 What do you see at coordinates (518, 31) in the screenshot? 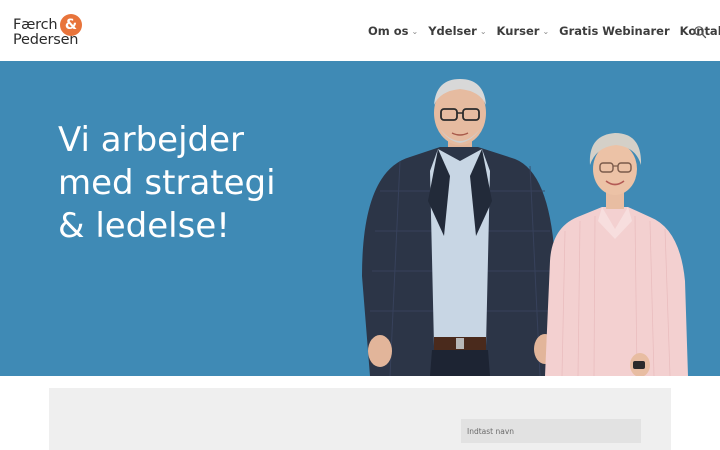
I see `nav-item-label: Kurser` at bounding box center [518, 31].